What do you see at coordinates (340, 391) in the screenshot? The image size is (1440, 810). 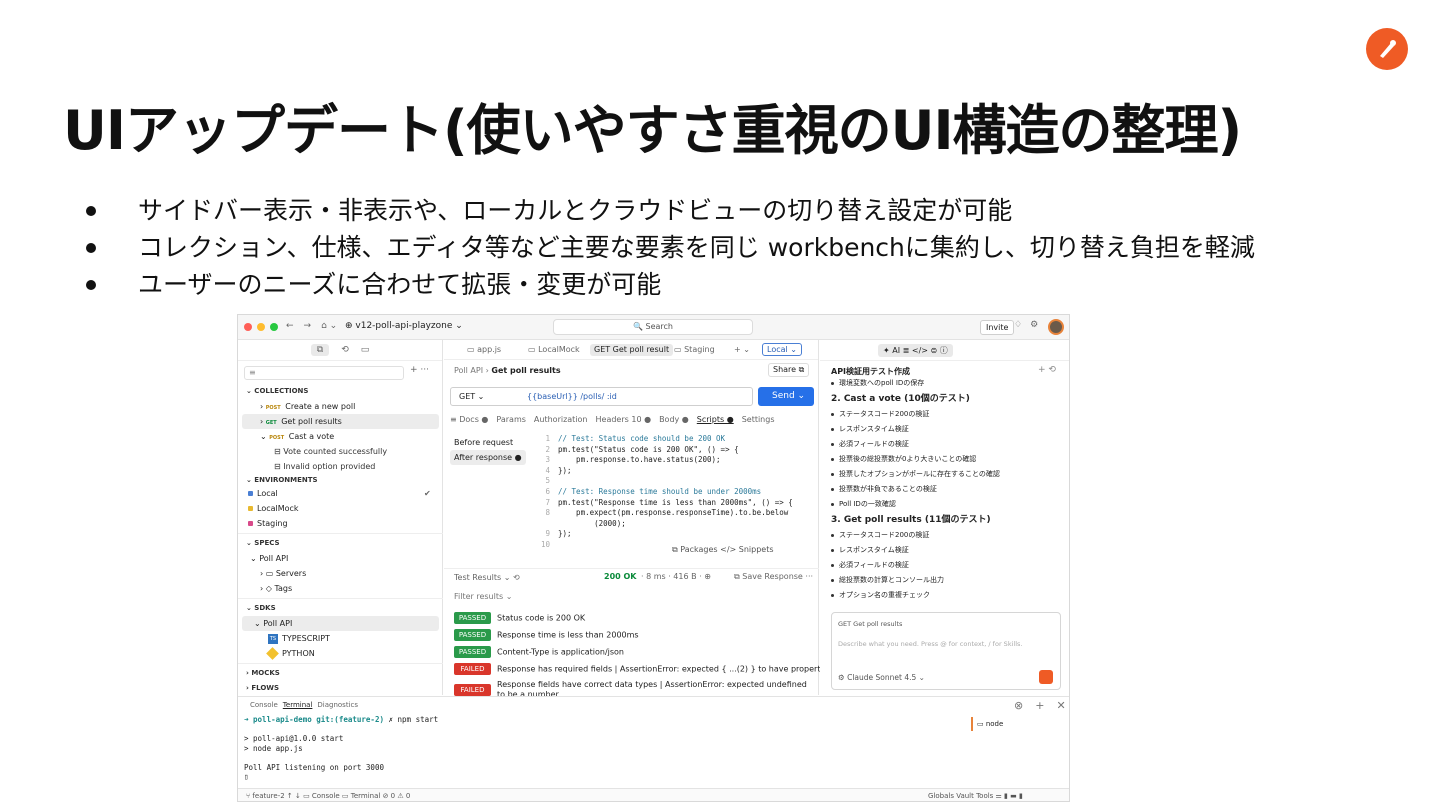 I see `collections-header: ⌄ COLLECTIONS` at bounding box center [340, 391].